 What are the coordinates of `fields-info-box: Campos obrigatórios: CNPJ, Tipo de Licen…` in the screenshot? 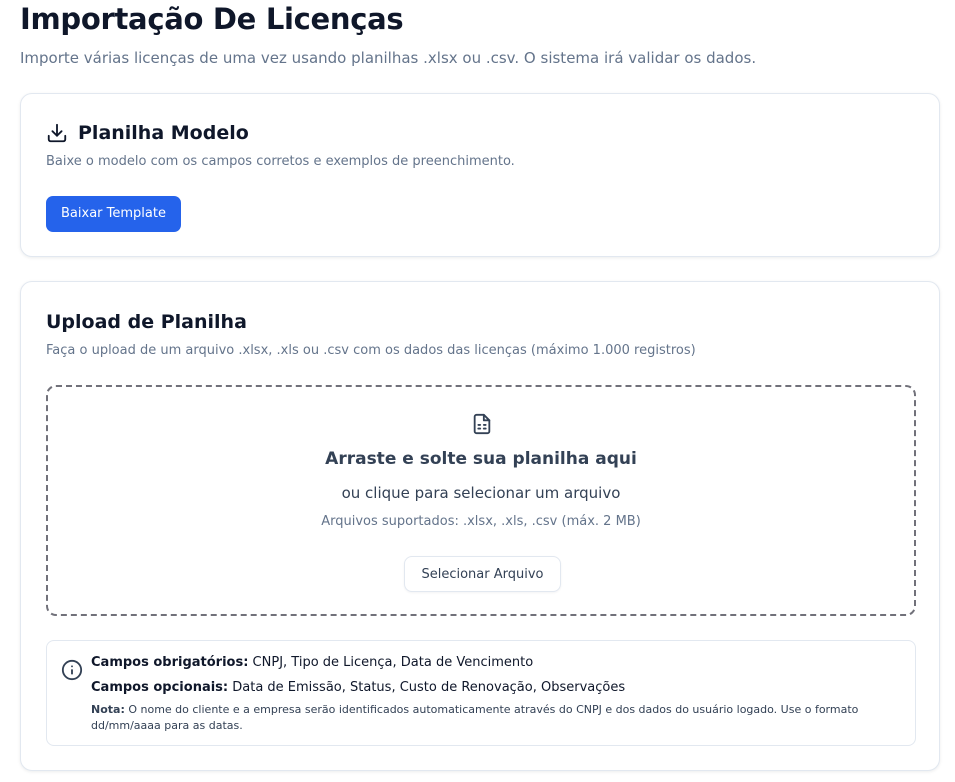 It's located at (481, 693).